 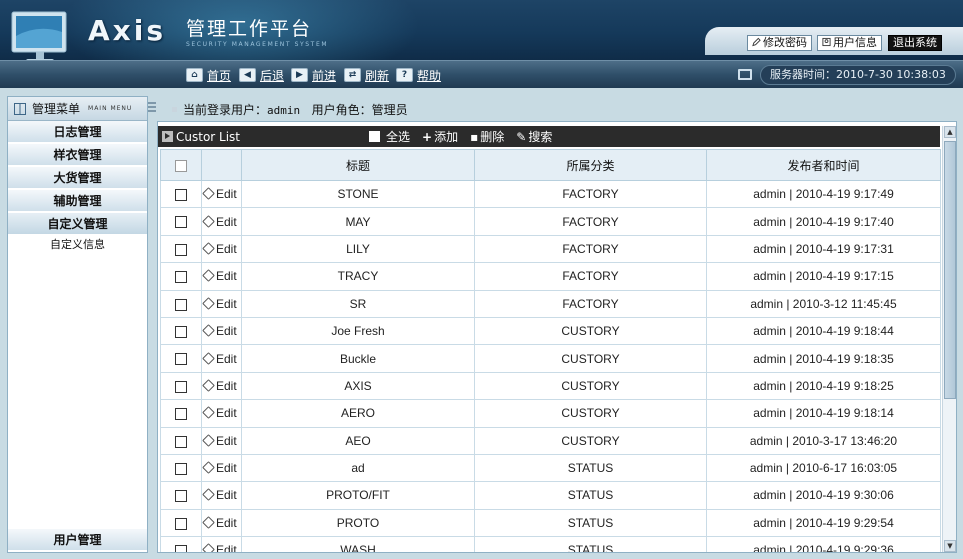 What do you see at coordinates (324, 75) in the screenshot?
I see `nav-forward-label: 前进` at bounding box center [324, 75].